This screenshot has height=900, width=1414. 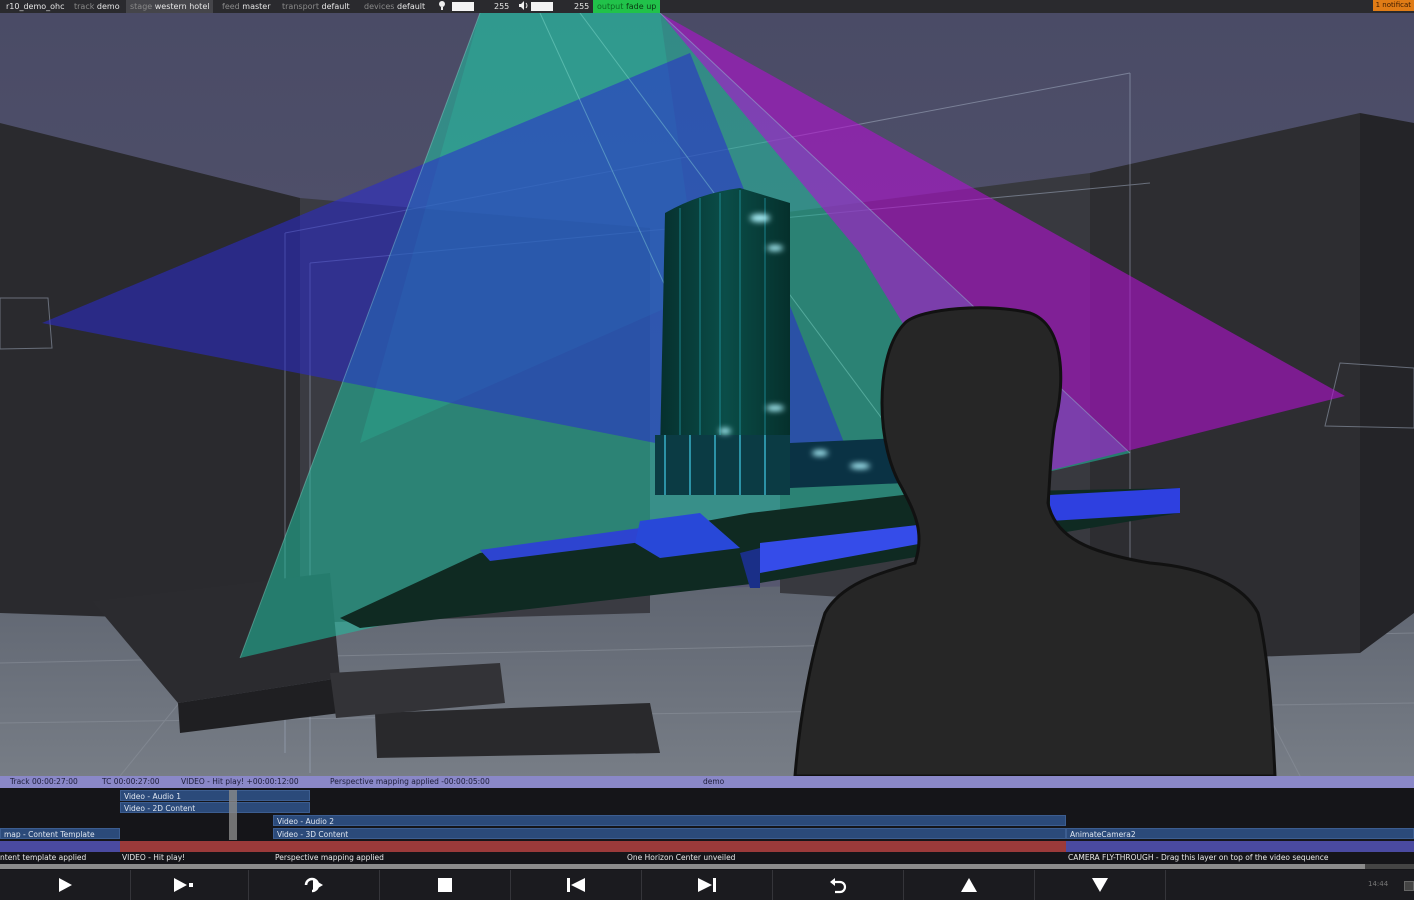 What do you see at coordinates (335, 6) in the screenshot?
I see `transport-value: default` at bounding box center [335, 6].